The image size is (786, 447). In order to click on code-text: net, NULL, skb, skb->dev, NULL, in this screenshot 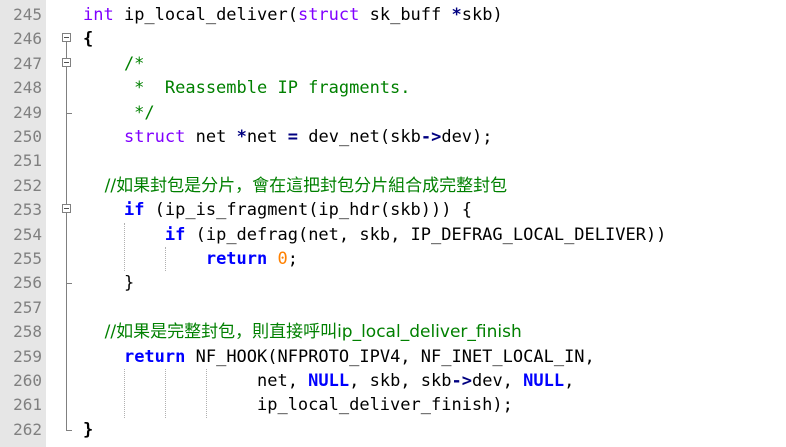, I will do `click(328, 381)`.